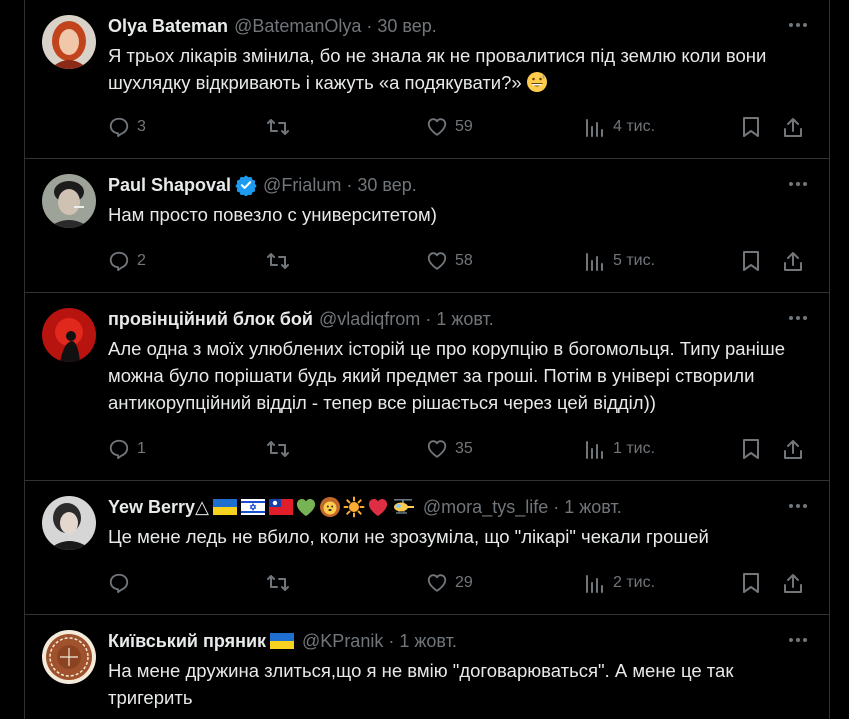  I want to click on views-button: 2 тис., so click(619, 583).